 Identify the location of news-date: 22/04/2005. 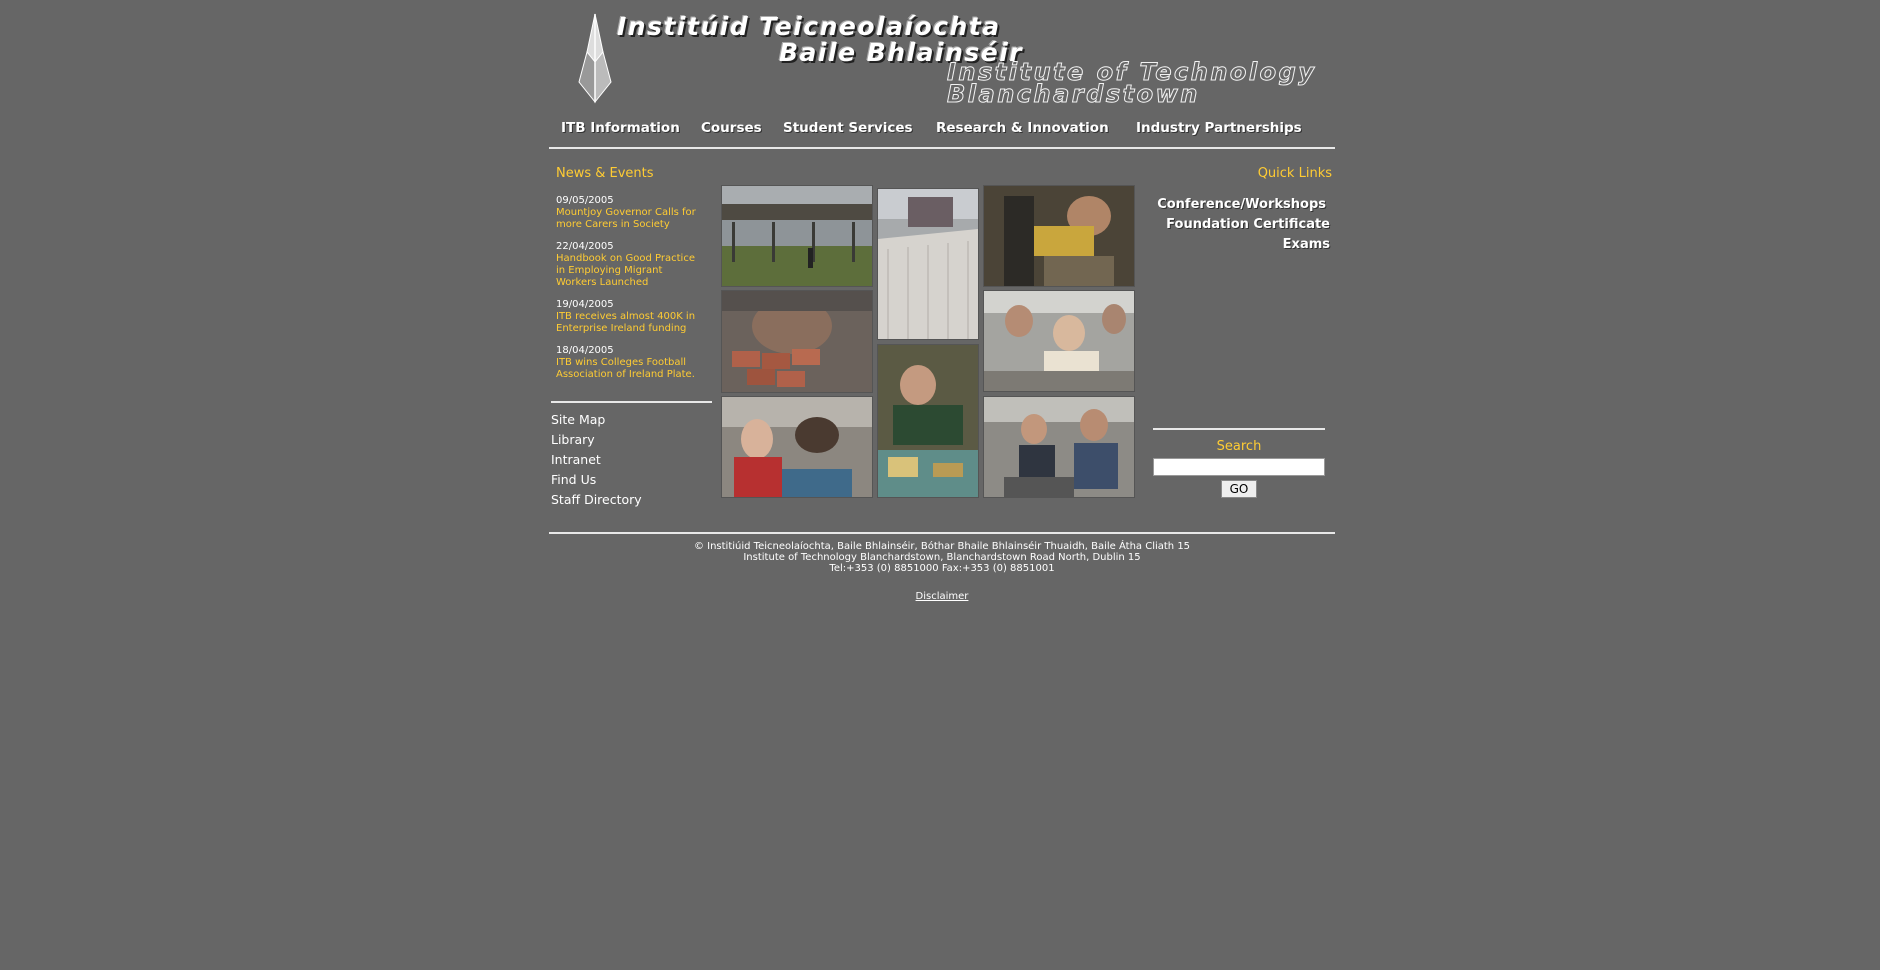
(585, 246).